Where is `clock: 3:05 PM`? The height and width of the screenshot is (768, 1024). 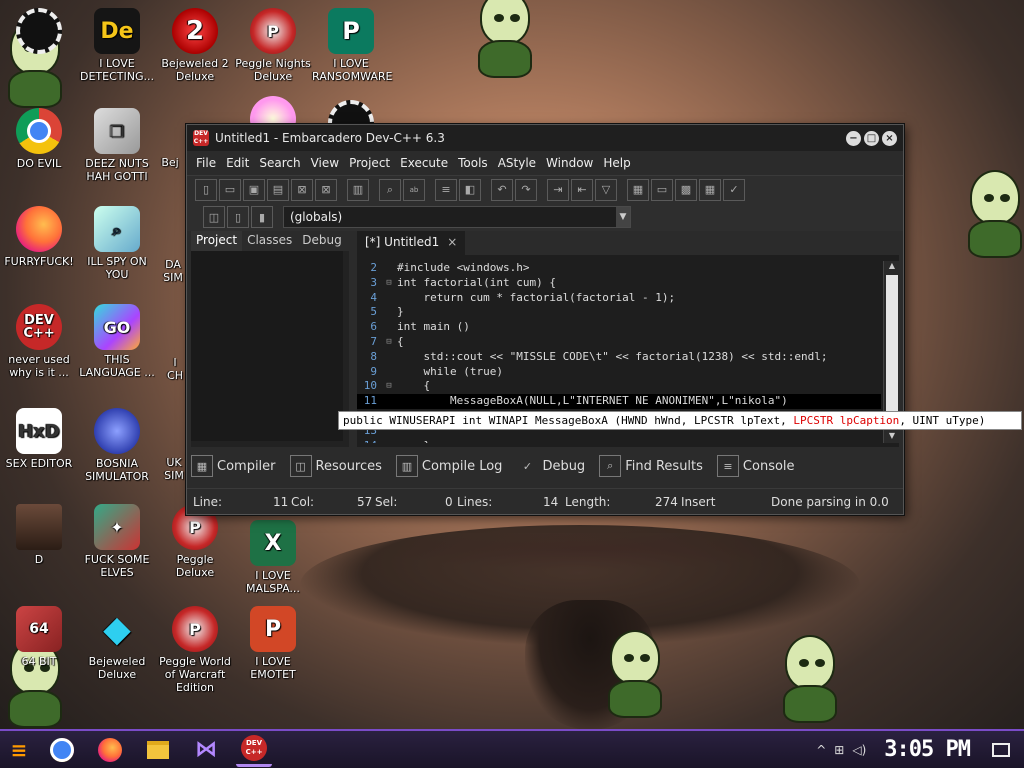
clock: 3:05 PM is located at coordinates (927, 749).